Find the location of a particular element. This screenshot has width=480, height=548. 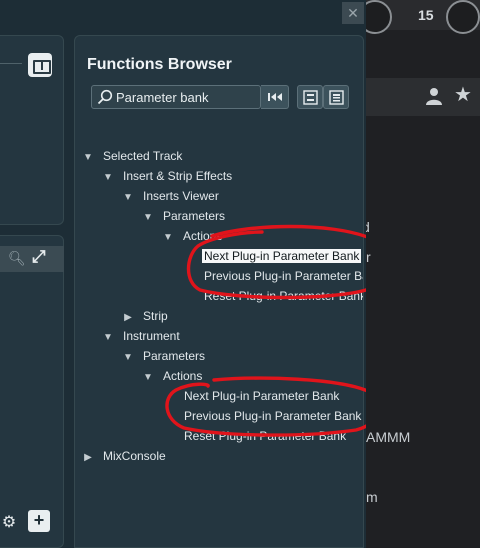

tree-item: ▼ Selected Track is located at coordinates (132, 156).